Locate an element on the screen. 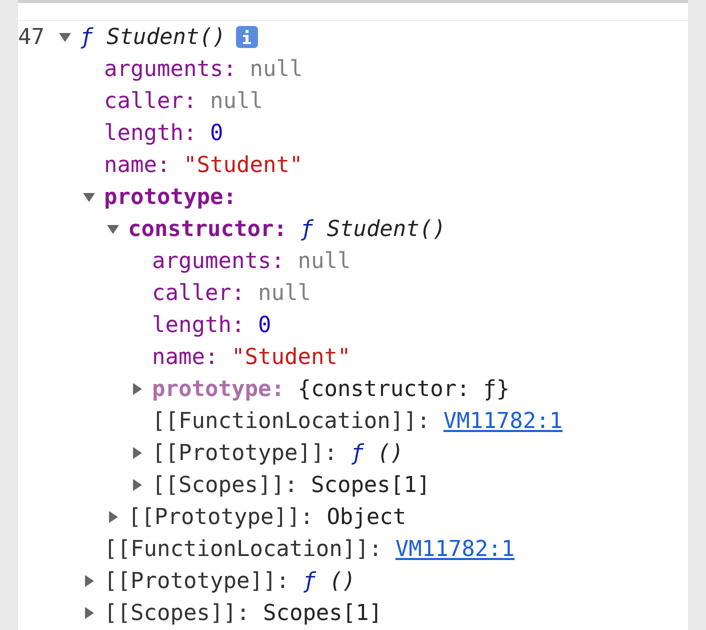 Image resolution: width=706 pixels, height=630 pixels. property-key: constructor: is located at coordinates (207, 229).